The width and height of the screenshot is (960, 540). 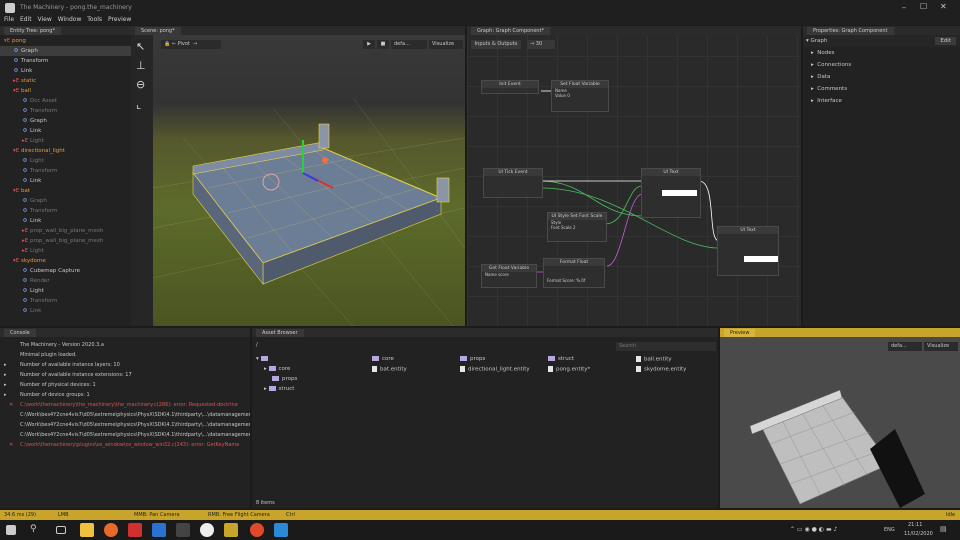 What do you see at coordinates (580, 96) in the screenshot?
I see `graph-node-set-float-variable: Set Float Variable Name Value 0` at bounding box center [580, 96].